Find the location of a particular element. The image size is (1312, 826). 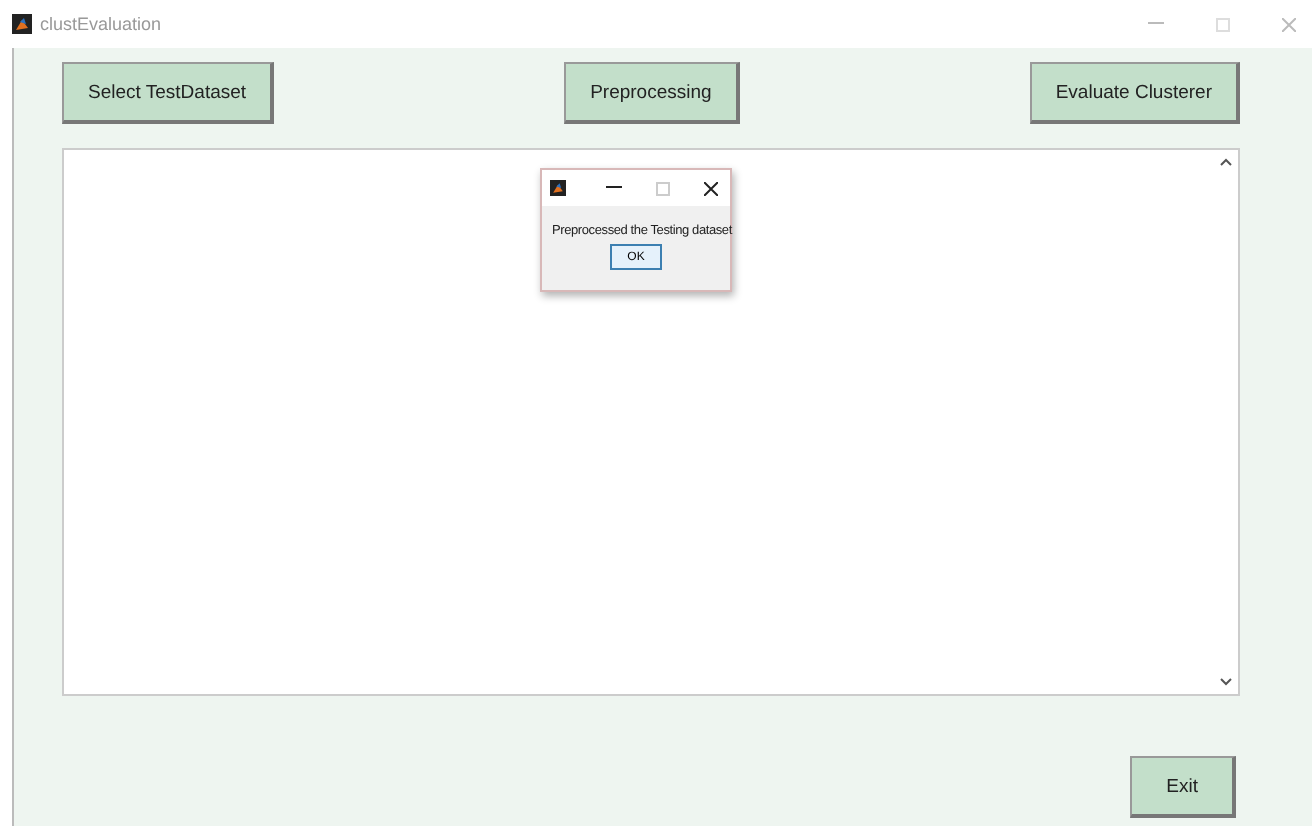

action-button: Select TestDataset is located at coordinates (168, 93).